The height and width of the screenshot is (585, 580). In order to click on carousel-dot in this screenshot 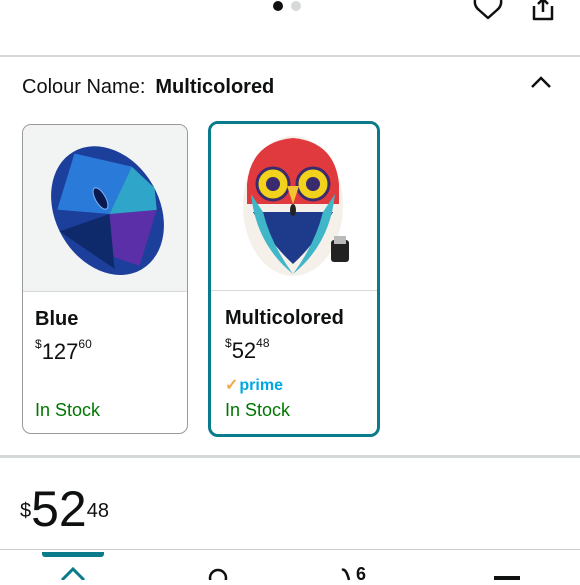, I will do `click(296, 6)`.